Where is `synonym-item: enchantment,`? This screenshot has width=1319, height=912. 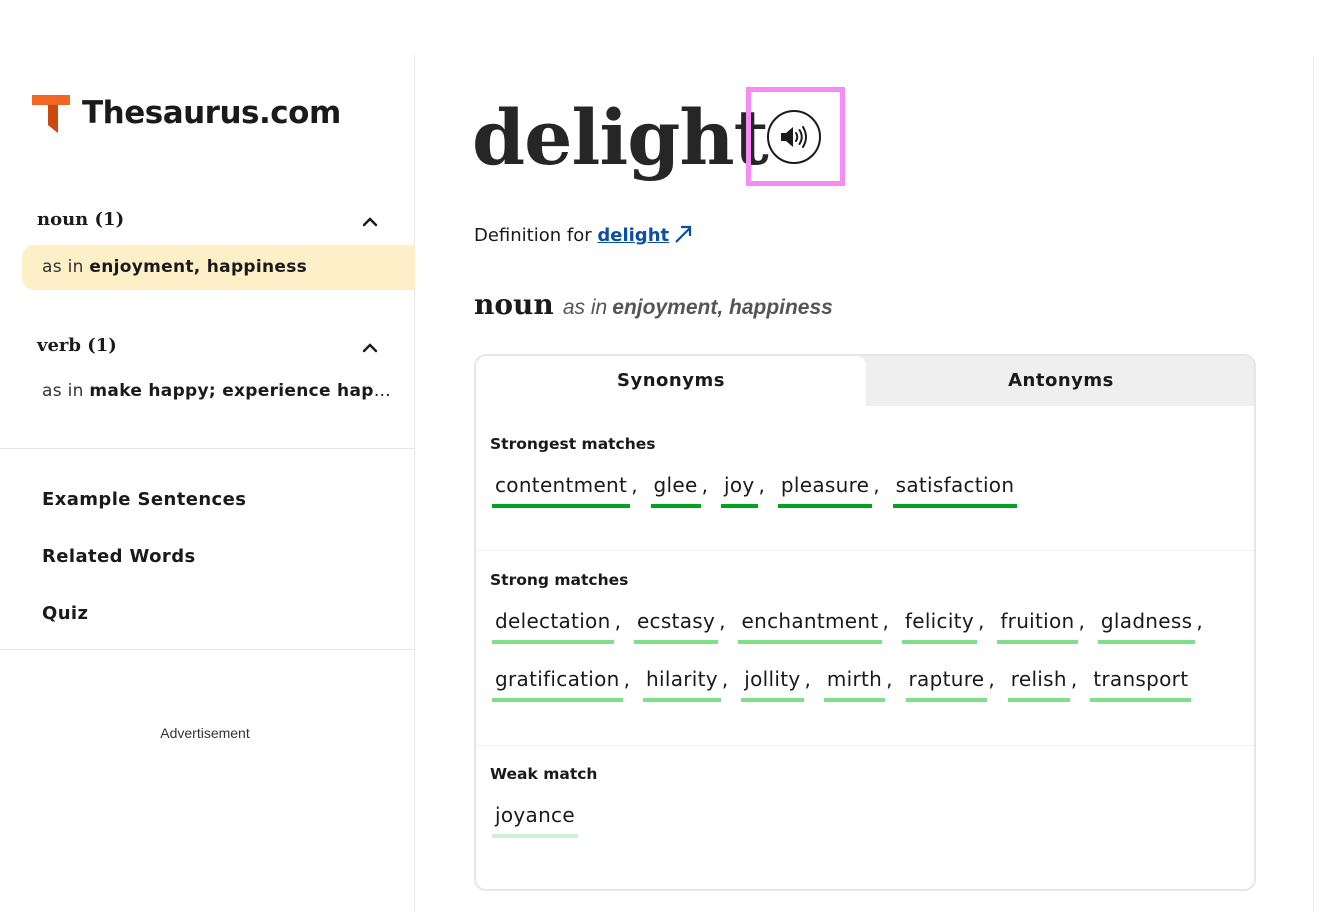
synonym-item: enchantment, is located at coordinates (813, 624).